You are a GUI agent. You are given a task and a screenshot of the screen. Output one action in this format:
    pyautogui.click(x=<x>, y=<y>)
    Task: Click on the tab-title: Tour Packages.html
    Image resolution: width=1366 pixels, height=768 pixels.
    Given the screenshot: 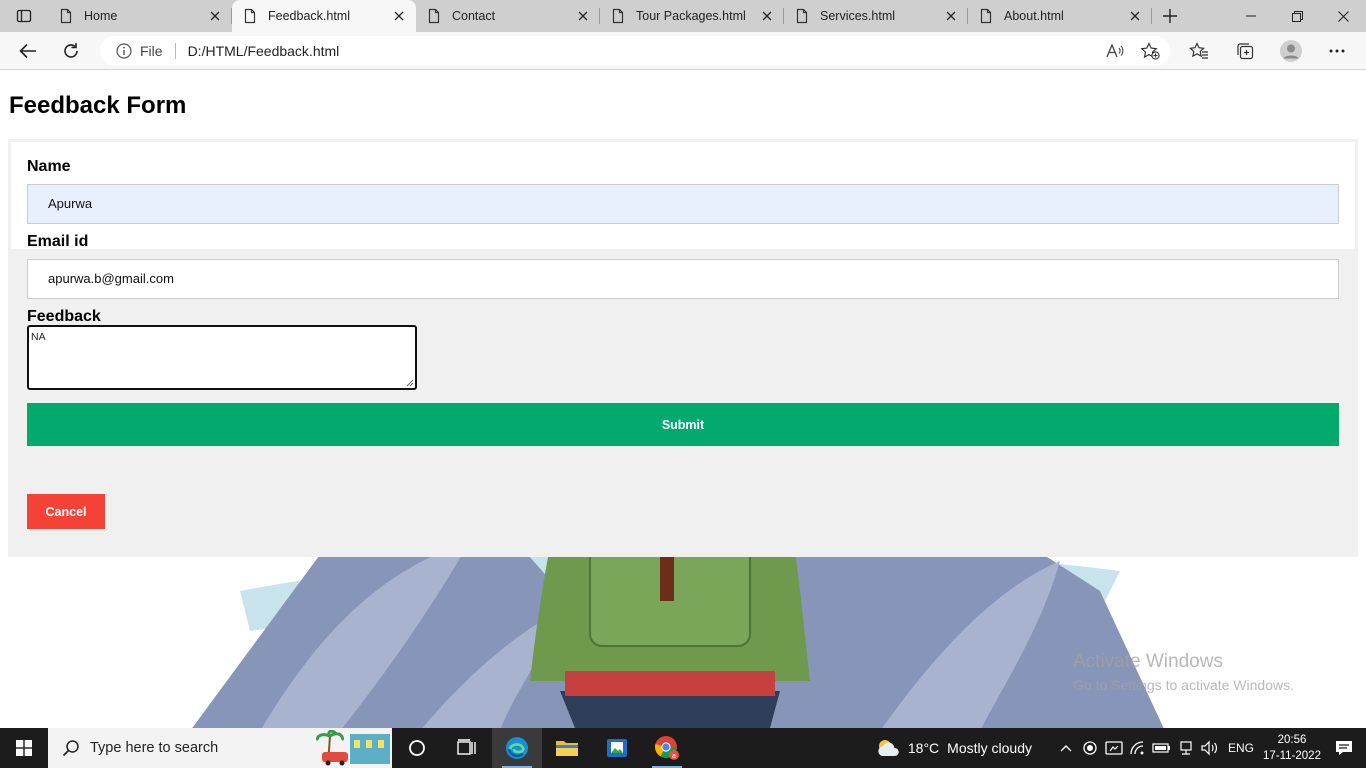 What is the action you would take?
    pyautogui.click(x=691, y=16)
    